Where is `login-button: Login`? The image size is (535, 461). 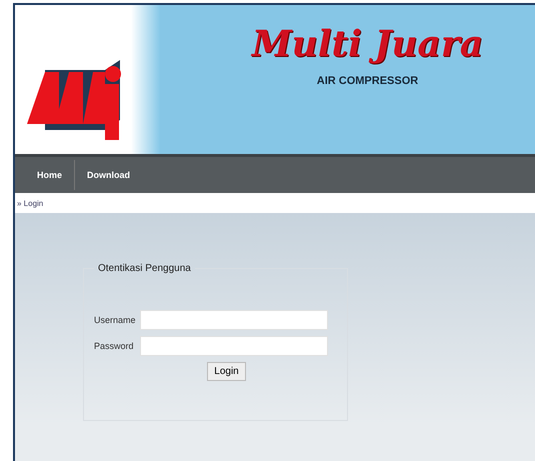 login-button: Login is located at coordinates (226, 371).